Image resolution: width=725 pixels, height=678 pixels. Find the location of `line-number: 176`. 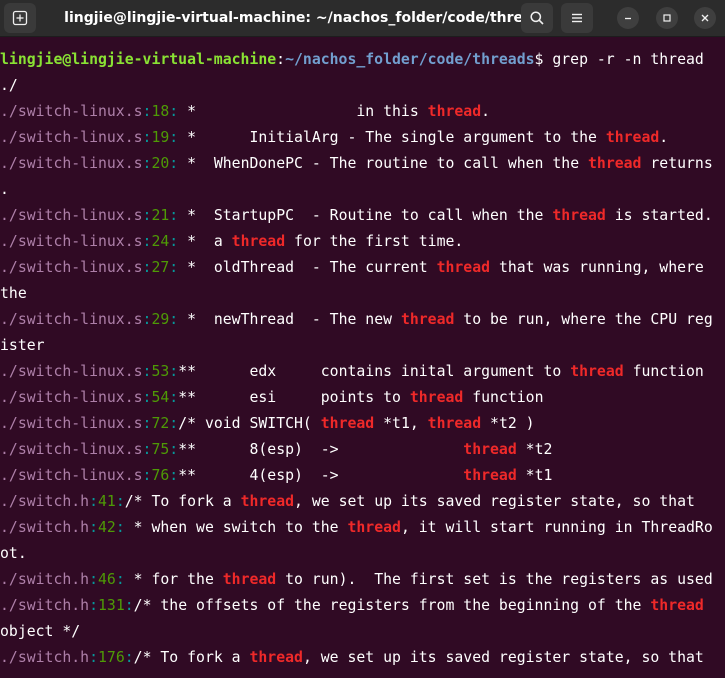

line-number: 176 is located at coordinates (111, 657).